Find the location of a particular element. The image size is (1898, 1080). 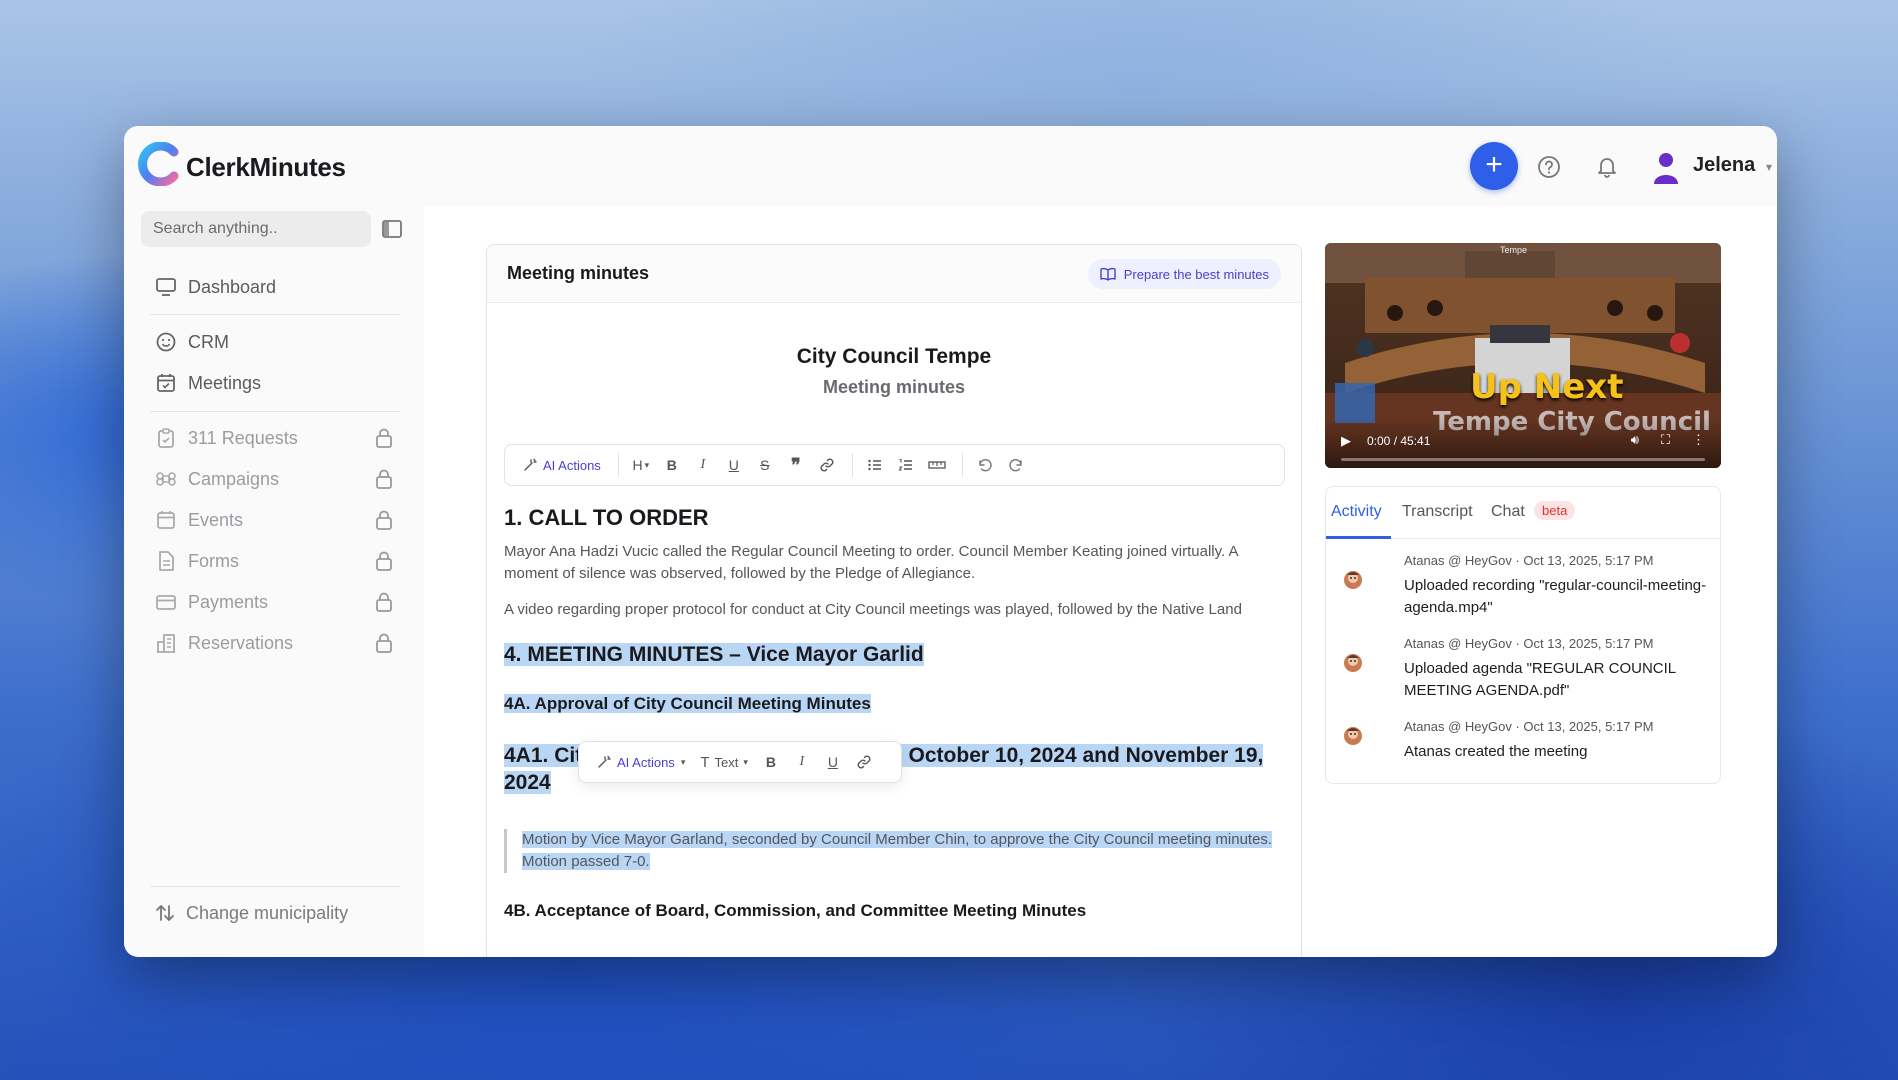

video-progress-bar is located at coordinates (1523, 459).